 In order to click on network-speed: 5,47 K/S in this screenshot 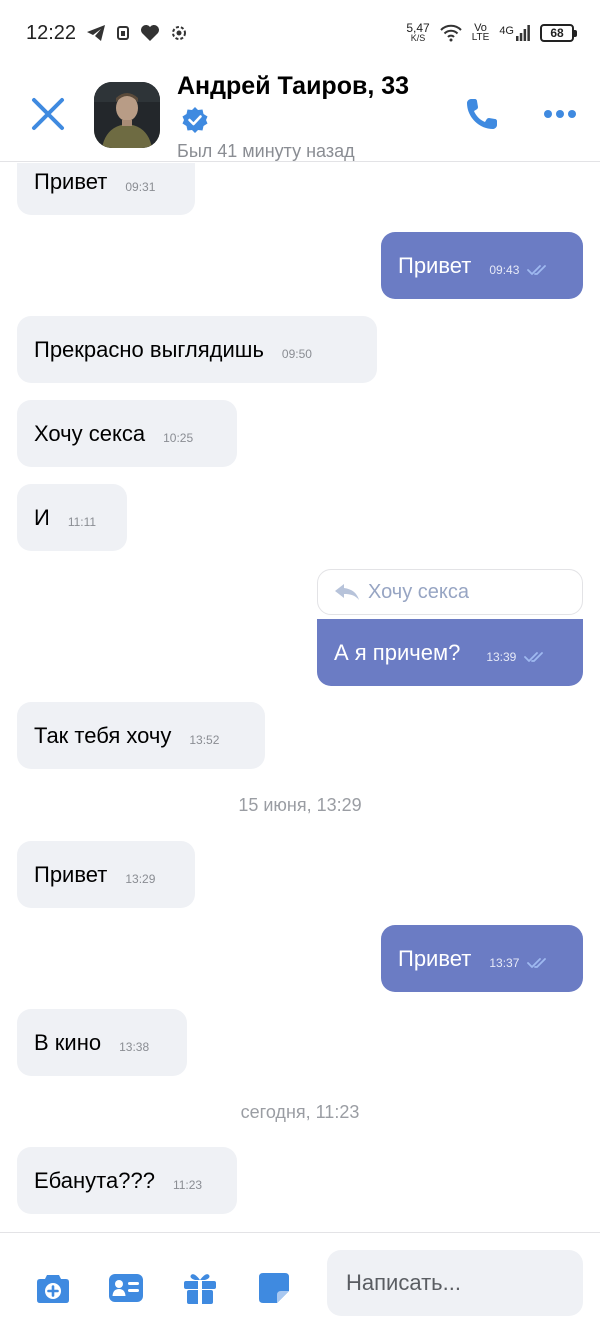, I will do `click(418, 32)`.